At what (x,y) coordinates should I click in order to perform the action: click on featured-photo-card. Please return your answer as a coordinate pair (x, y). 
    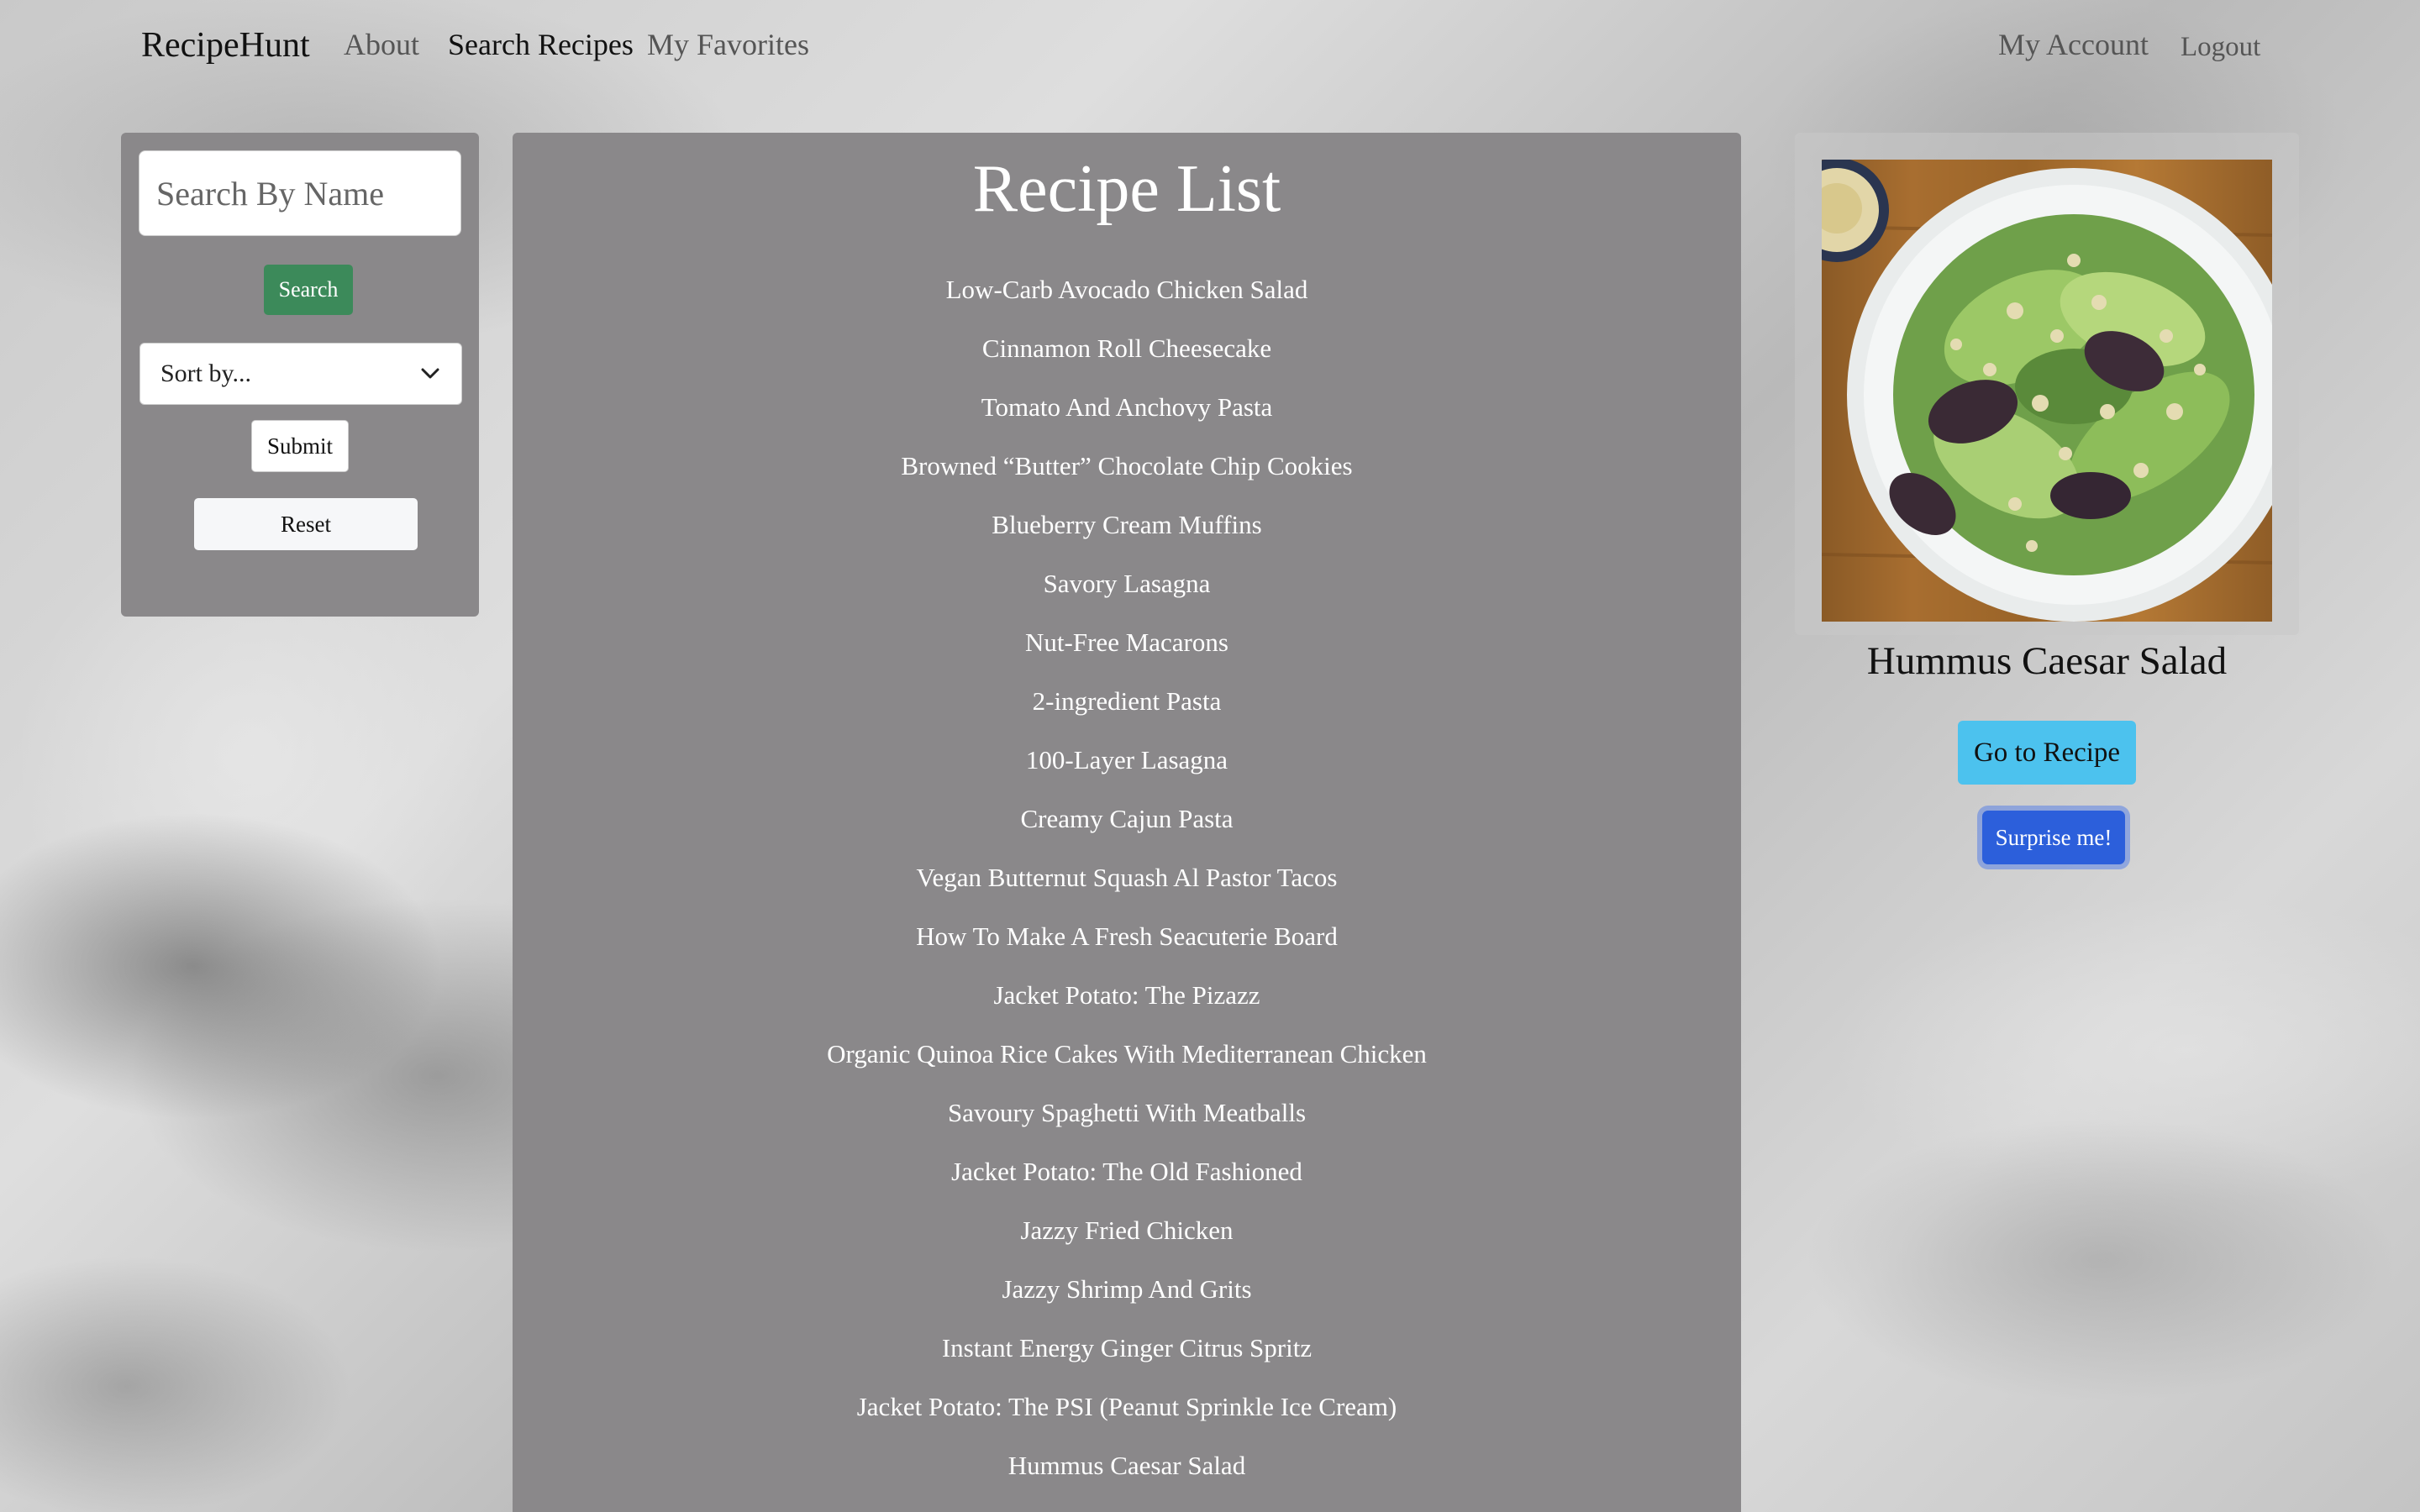
    Looking at the image, I should click on (2047, 384).